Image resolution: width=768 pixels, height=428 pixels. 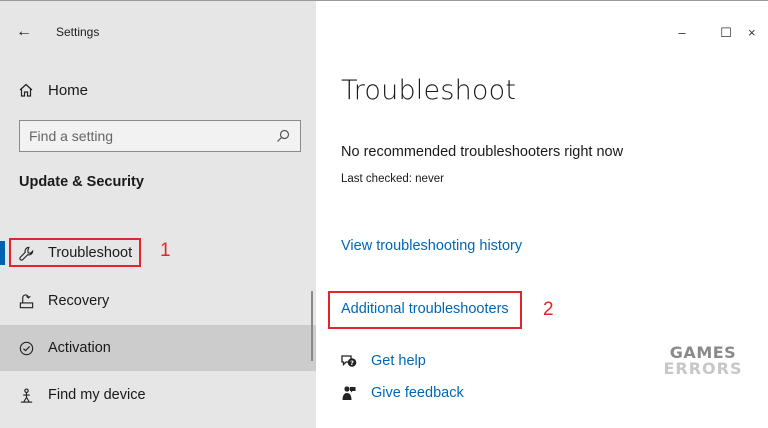 I want to click on page-title: Troubleshoot, so click(x=429, y=90).